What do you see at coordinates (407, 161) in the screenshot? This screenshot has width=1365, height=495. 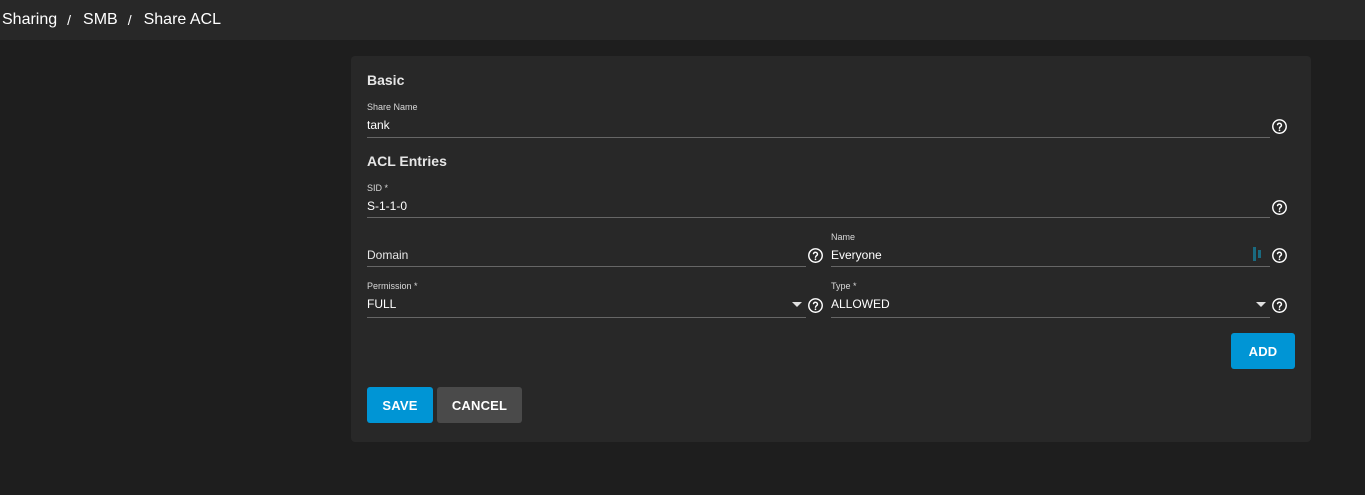 I see `acl-entries-section-title: ACL Entries` at bounding box center [407, 161].